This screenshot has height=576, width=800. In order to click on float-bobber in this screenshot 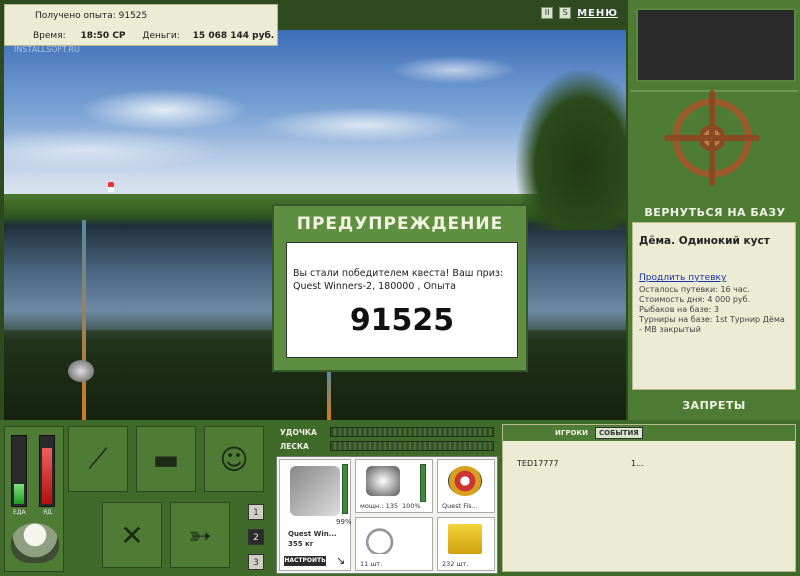, I will do `click(111, 187)`.